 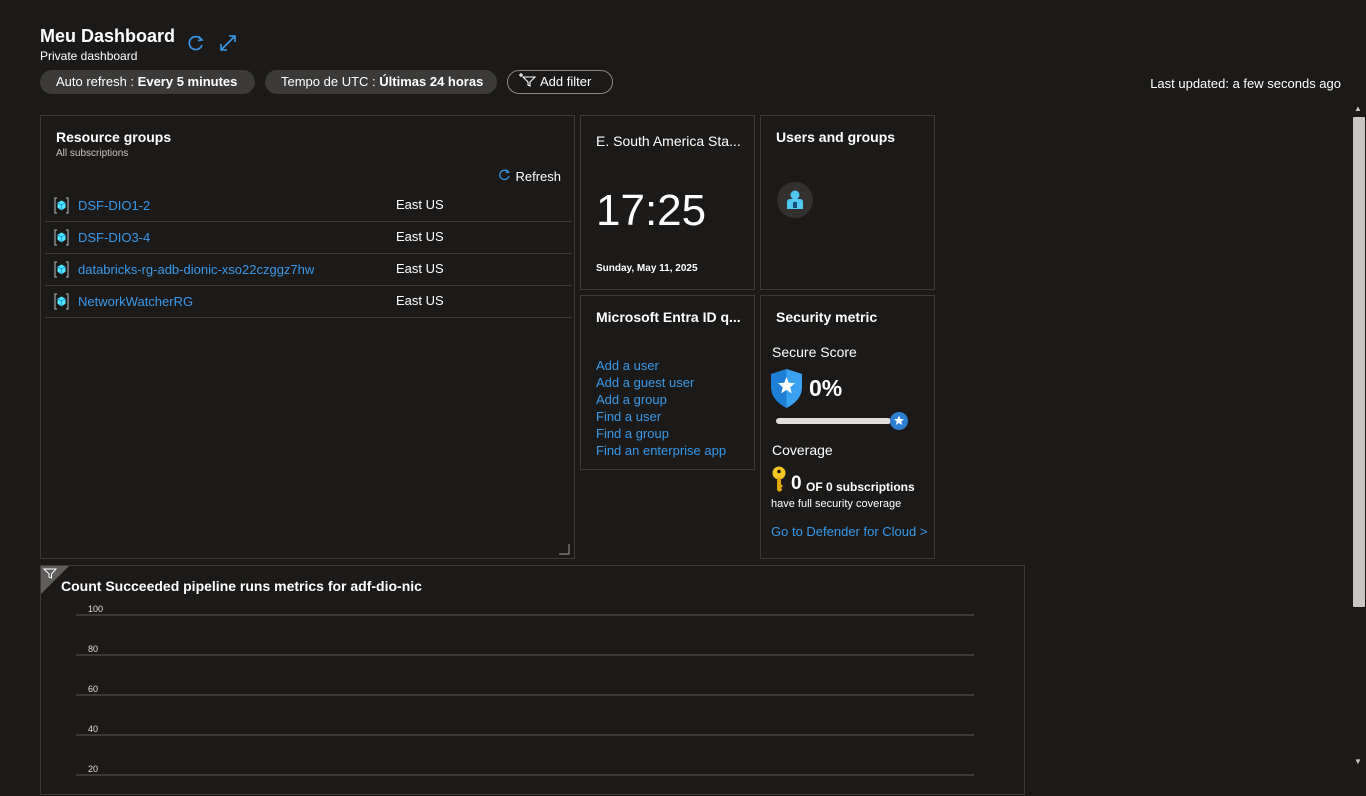 What do you see at coordinates (431, 81) in the screenshot?
I see `time-range-value: Últimas 24 horas` at bounding box center [431, 81].